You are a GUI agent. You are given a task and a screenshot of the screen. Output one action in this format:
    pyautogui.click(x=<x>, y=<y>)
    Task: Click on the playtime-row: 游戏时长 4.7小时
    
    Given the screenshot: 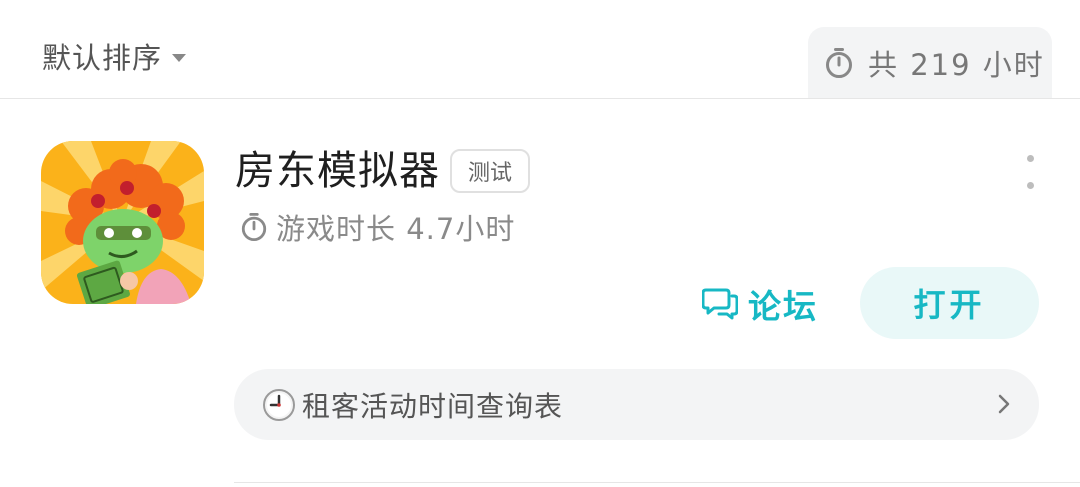 What is the action you would take?
    pyautogui.click(x=377, y=227)
    